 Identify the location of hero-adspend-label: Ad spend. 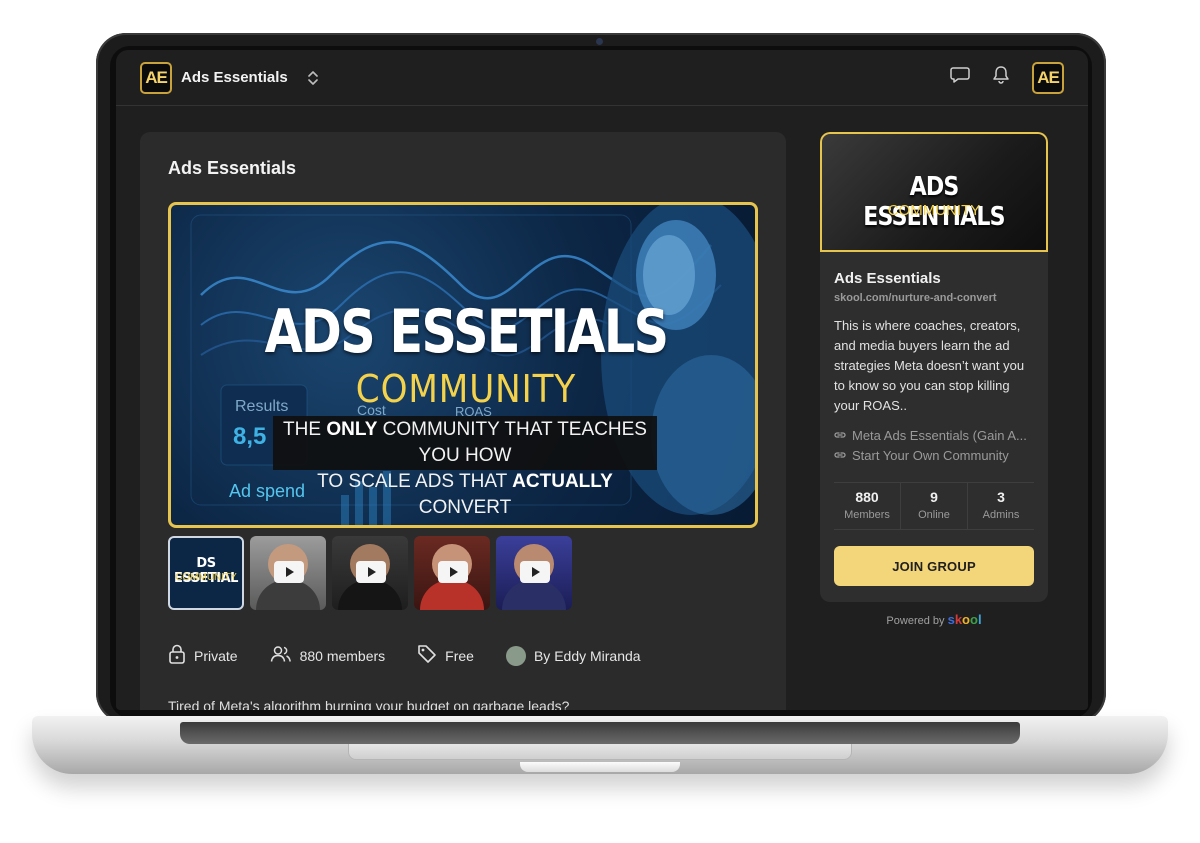
(267, 491).